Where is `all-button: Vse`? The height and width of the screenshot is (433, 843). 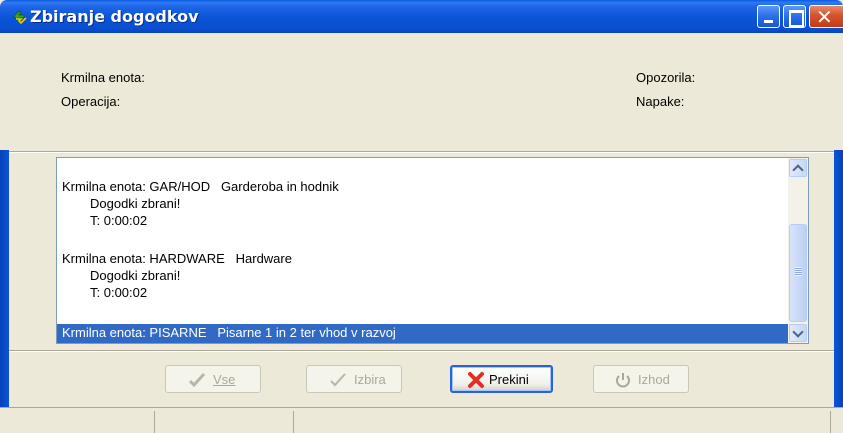
all-button: Vse is located at coordinates (213, 379).